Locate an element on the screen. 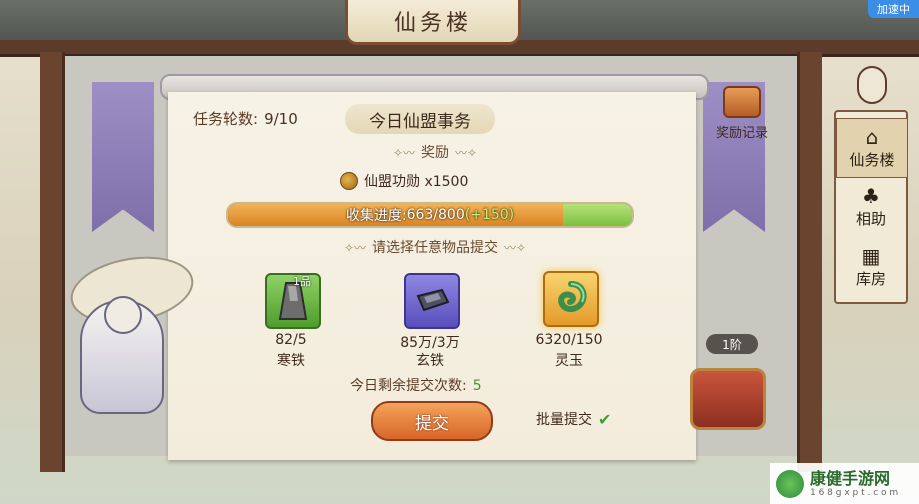 This screenshot has width=919, height=504. item-name: 寒铁 is located at coordinates (291, 361).